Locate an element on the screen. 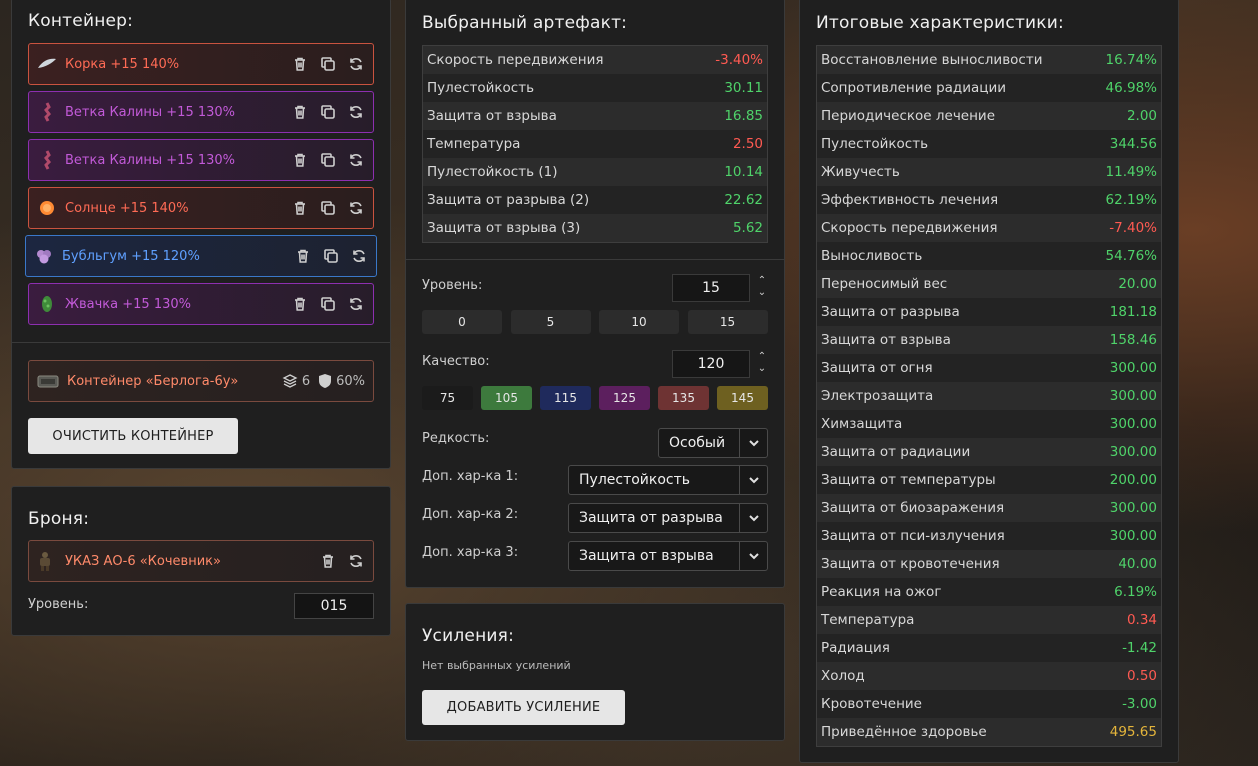 This screenshot has height=766, width=1258. quality-spinner: ⌃ ⌄ is located at coordinates (762, 363).